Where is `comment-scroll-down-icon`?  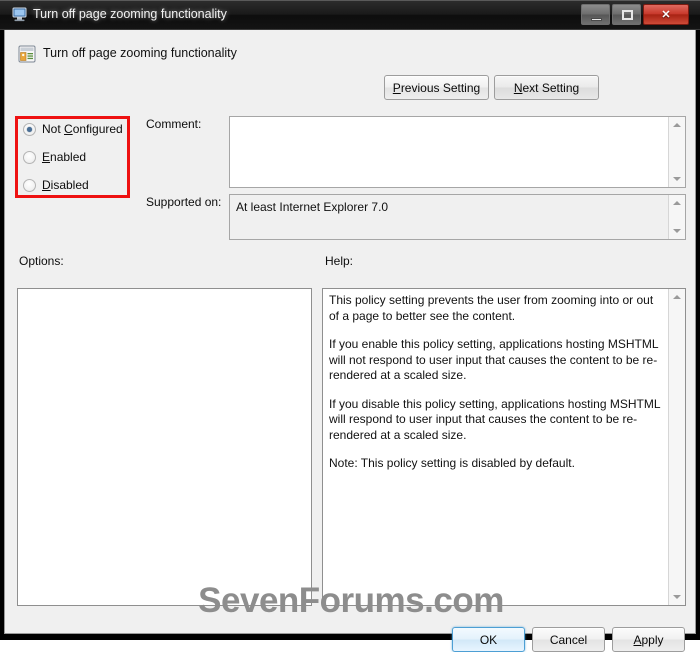 comment-scroll-down-icon is located at coordinates (677, 179).